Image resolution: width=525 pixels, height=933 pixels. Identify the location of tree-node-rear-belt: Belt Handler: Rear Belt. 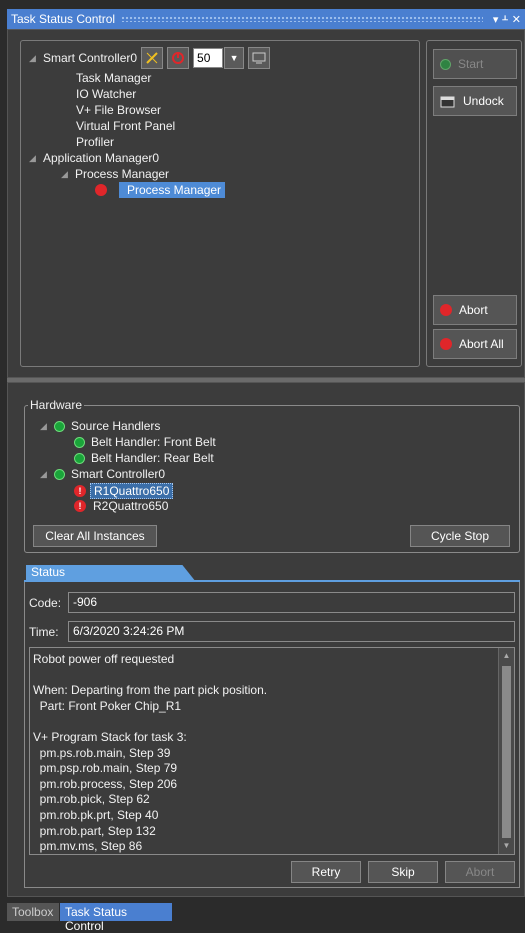
(144, 458).